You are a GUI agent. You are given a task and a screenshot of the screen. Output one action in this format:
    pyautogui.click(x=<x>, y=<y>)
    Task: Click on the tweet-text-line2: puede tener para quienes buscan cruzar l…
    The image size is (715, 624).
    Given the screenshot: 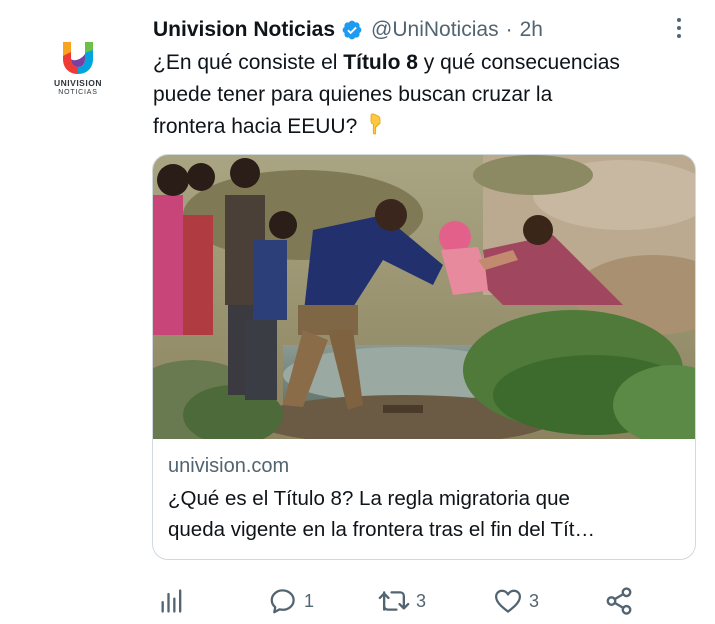 What is the action you would take?
    pyautogui.click(x=353, y=94)
    